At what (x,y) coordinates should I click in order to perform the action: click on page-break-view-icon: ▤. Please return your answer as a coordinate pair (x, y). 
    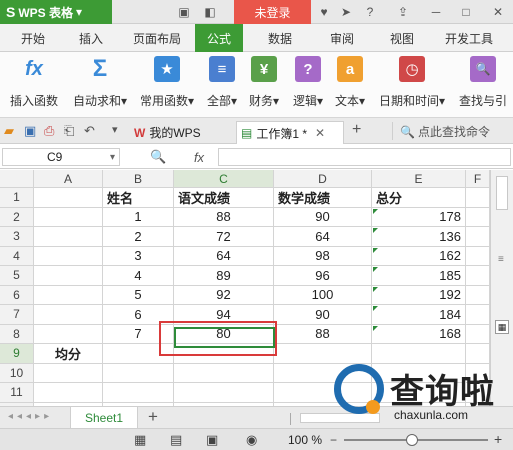
    Looking at the image, I should click on (176, 440).